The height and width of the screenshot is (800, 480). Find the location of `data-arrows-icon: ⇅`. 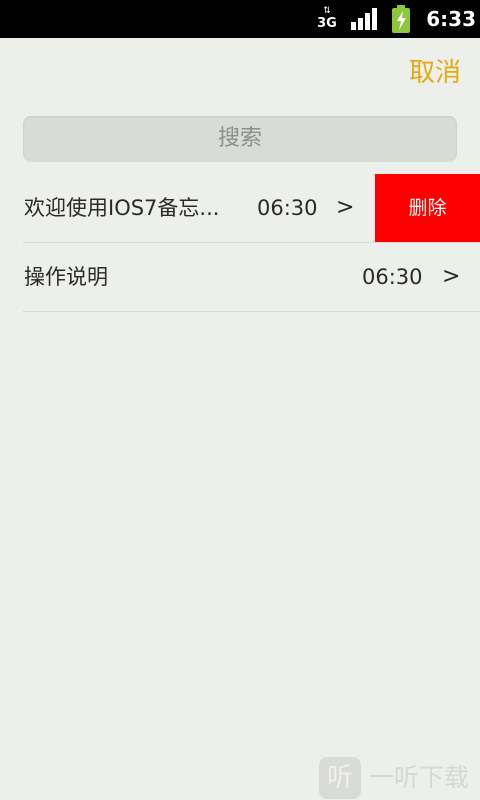

data-arrows-icon: ⇅ is located at coordinates (327, 11).